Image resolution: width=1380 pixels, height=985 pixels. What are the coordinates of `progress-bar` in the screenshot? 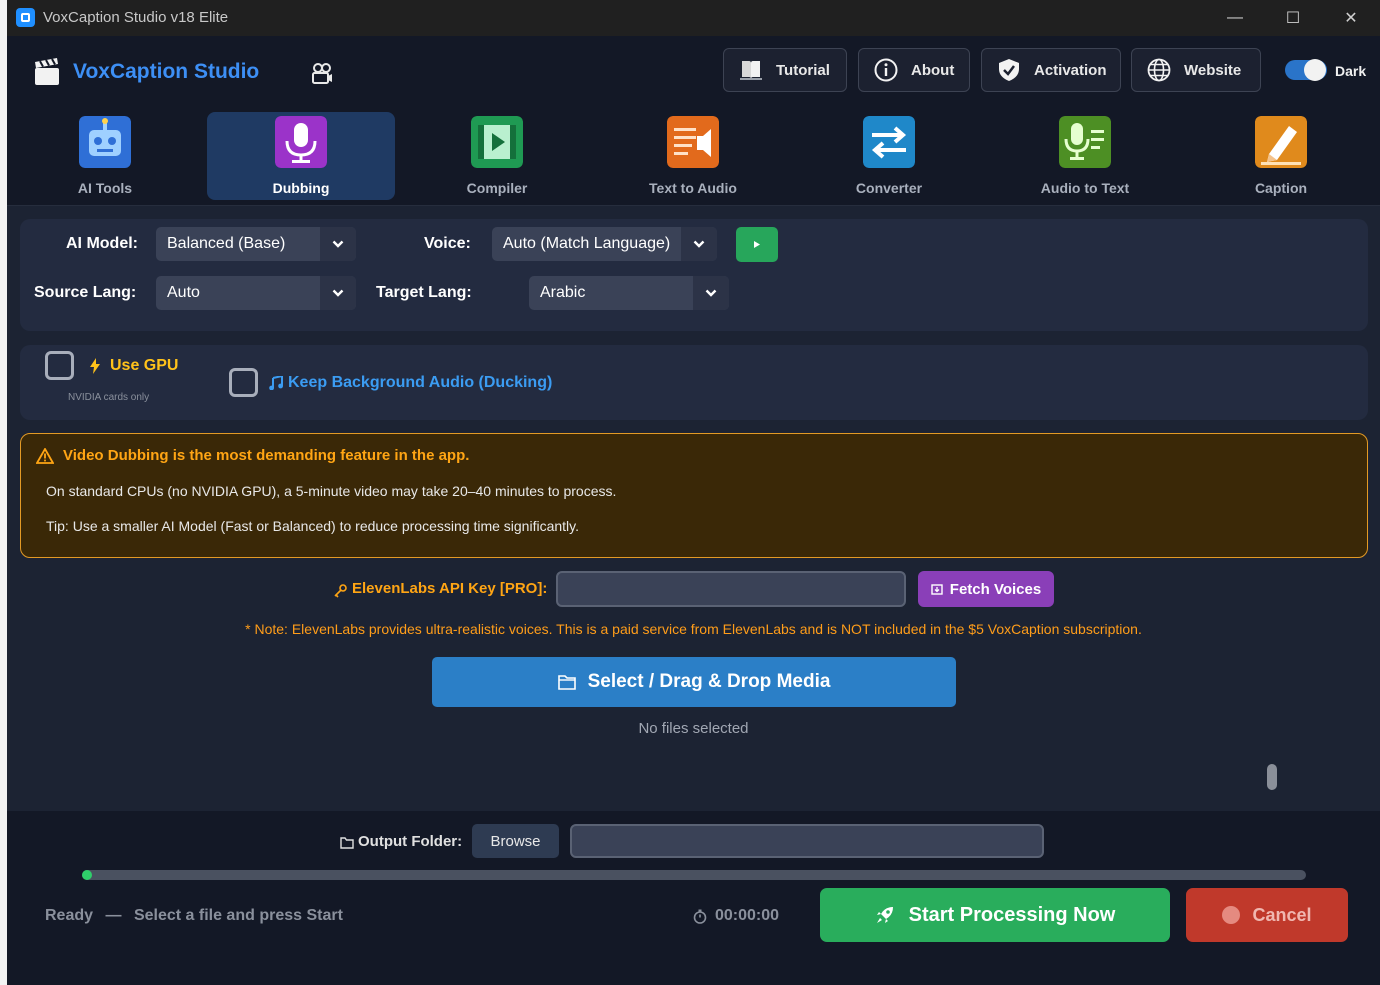 It's located at (694, 875).